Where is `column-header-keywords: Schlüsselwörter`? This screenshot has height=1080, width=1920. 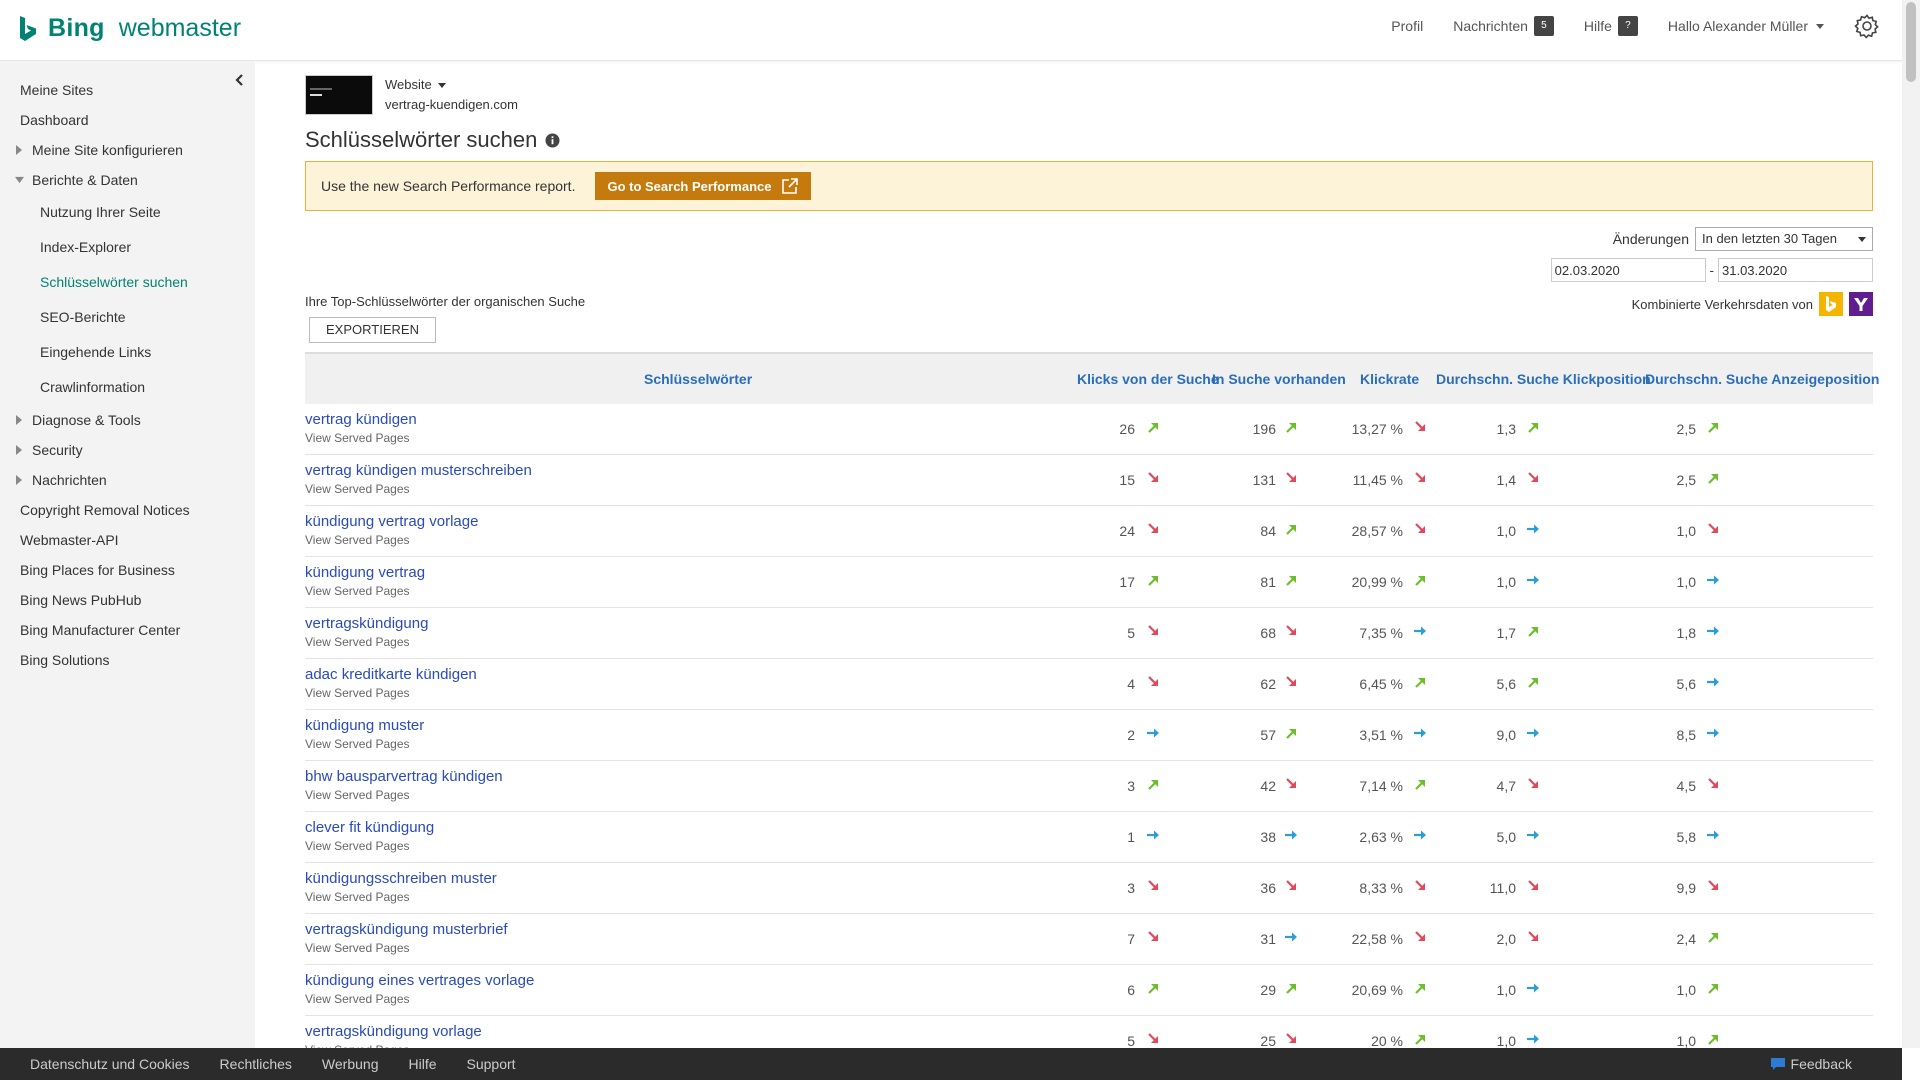
column-header-keywords: Schlüsselwörter is located at coordinates (698, 379).